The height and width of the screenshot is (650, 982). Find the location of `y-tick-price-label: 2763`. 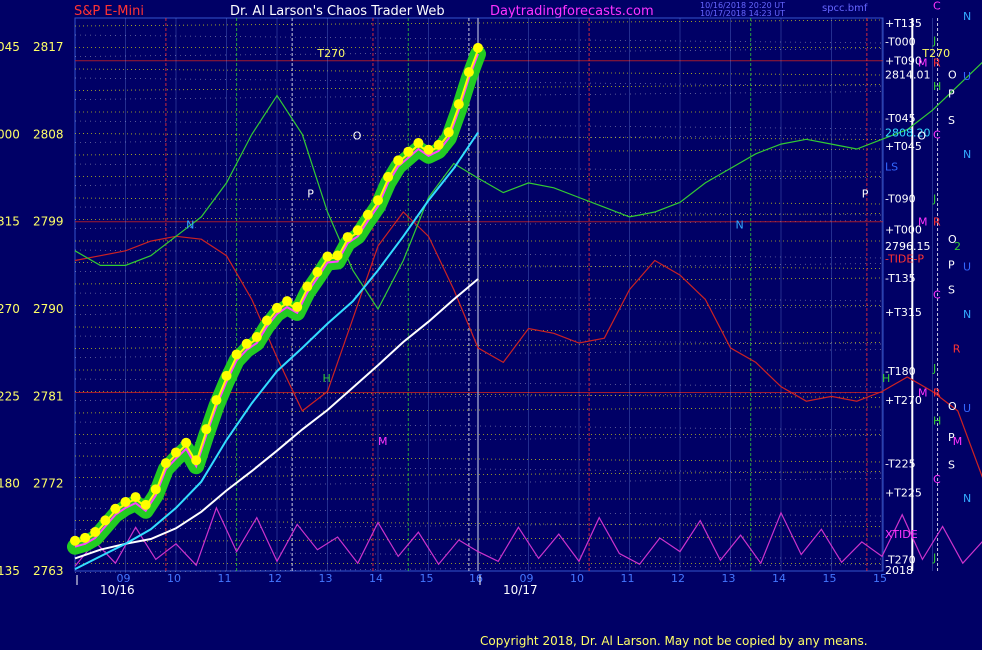

y-tick-price-label: 2763 is located at coordinates (48, 571).